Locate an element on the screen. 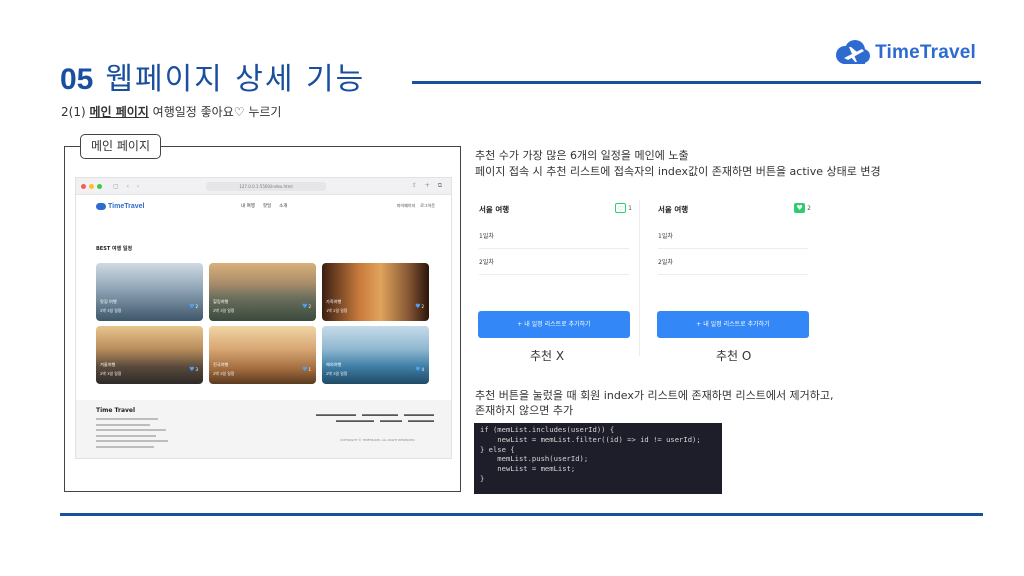 The height and width of the screenshot is (576, 1024). detail-panel-active: 서울 여행 ♥ 2 1일차 2일차 + 내 일정 리스트로 추가하기 is located at coordinates (734, 275).